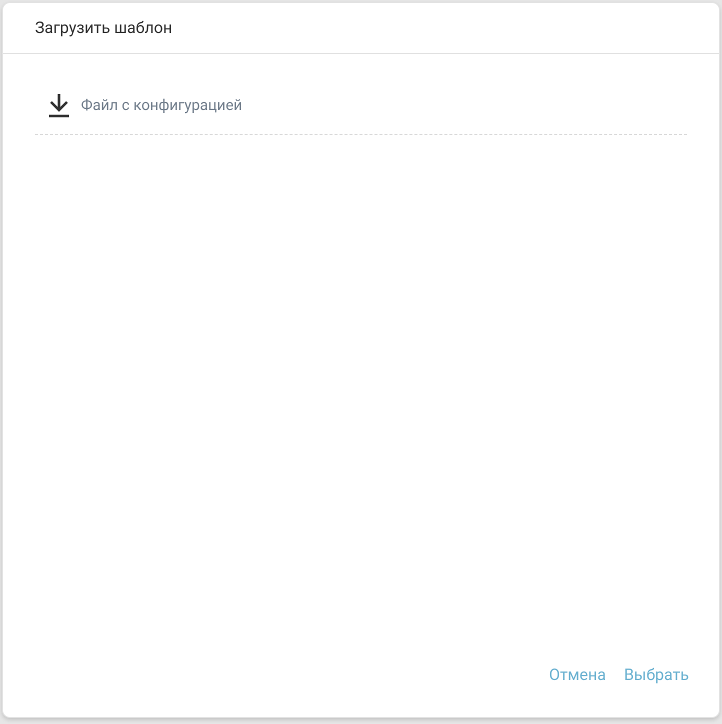  What do you see at coordinates (577, 675) in the screenshot?
I see `cancel-button: Отмена` at bounding box center [577, 675].